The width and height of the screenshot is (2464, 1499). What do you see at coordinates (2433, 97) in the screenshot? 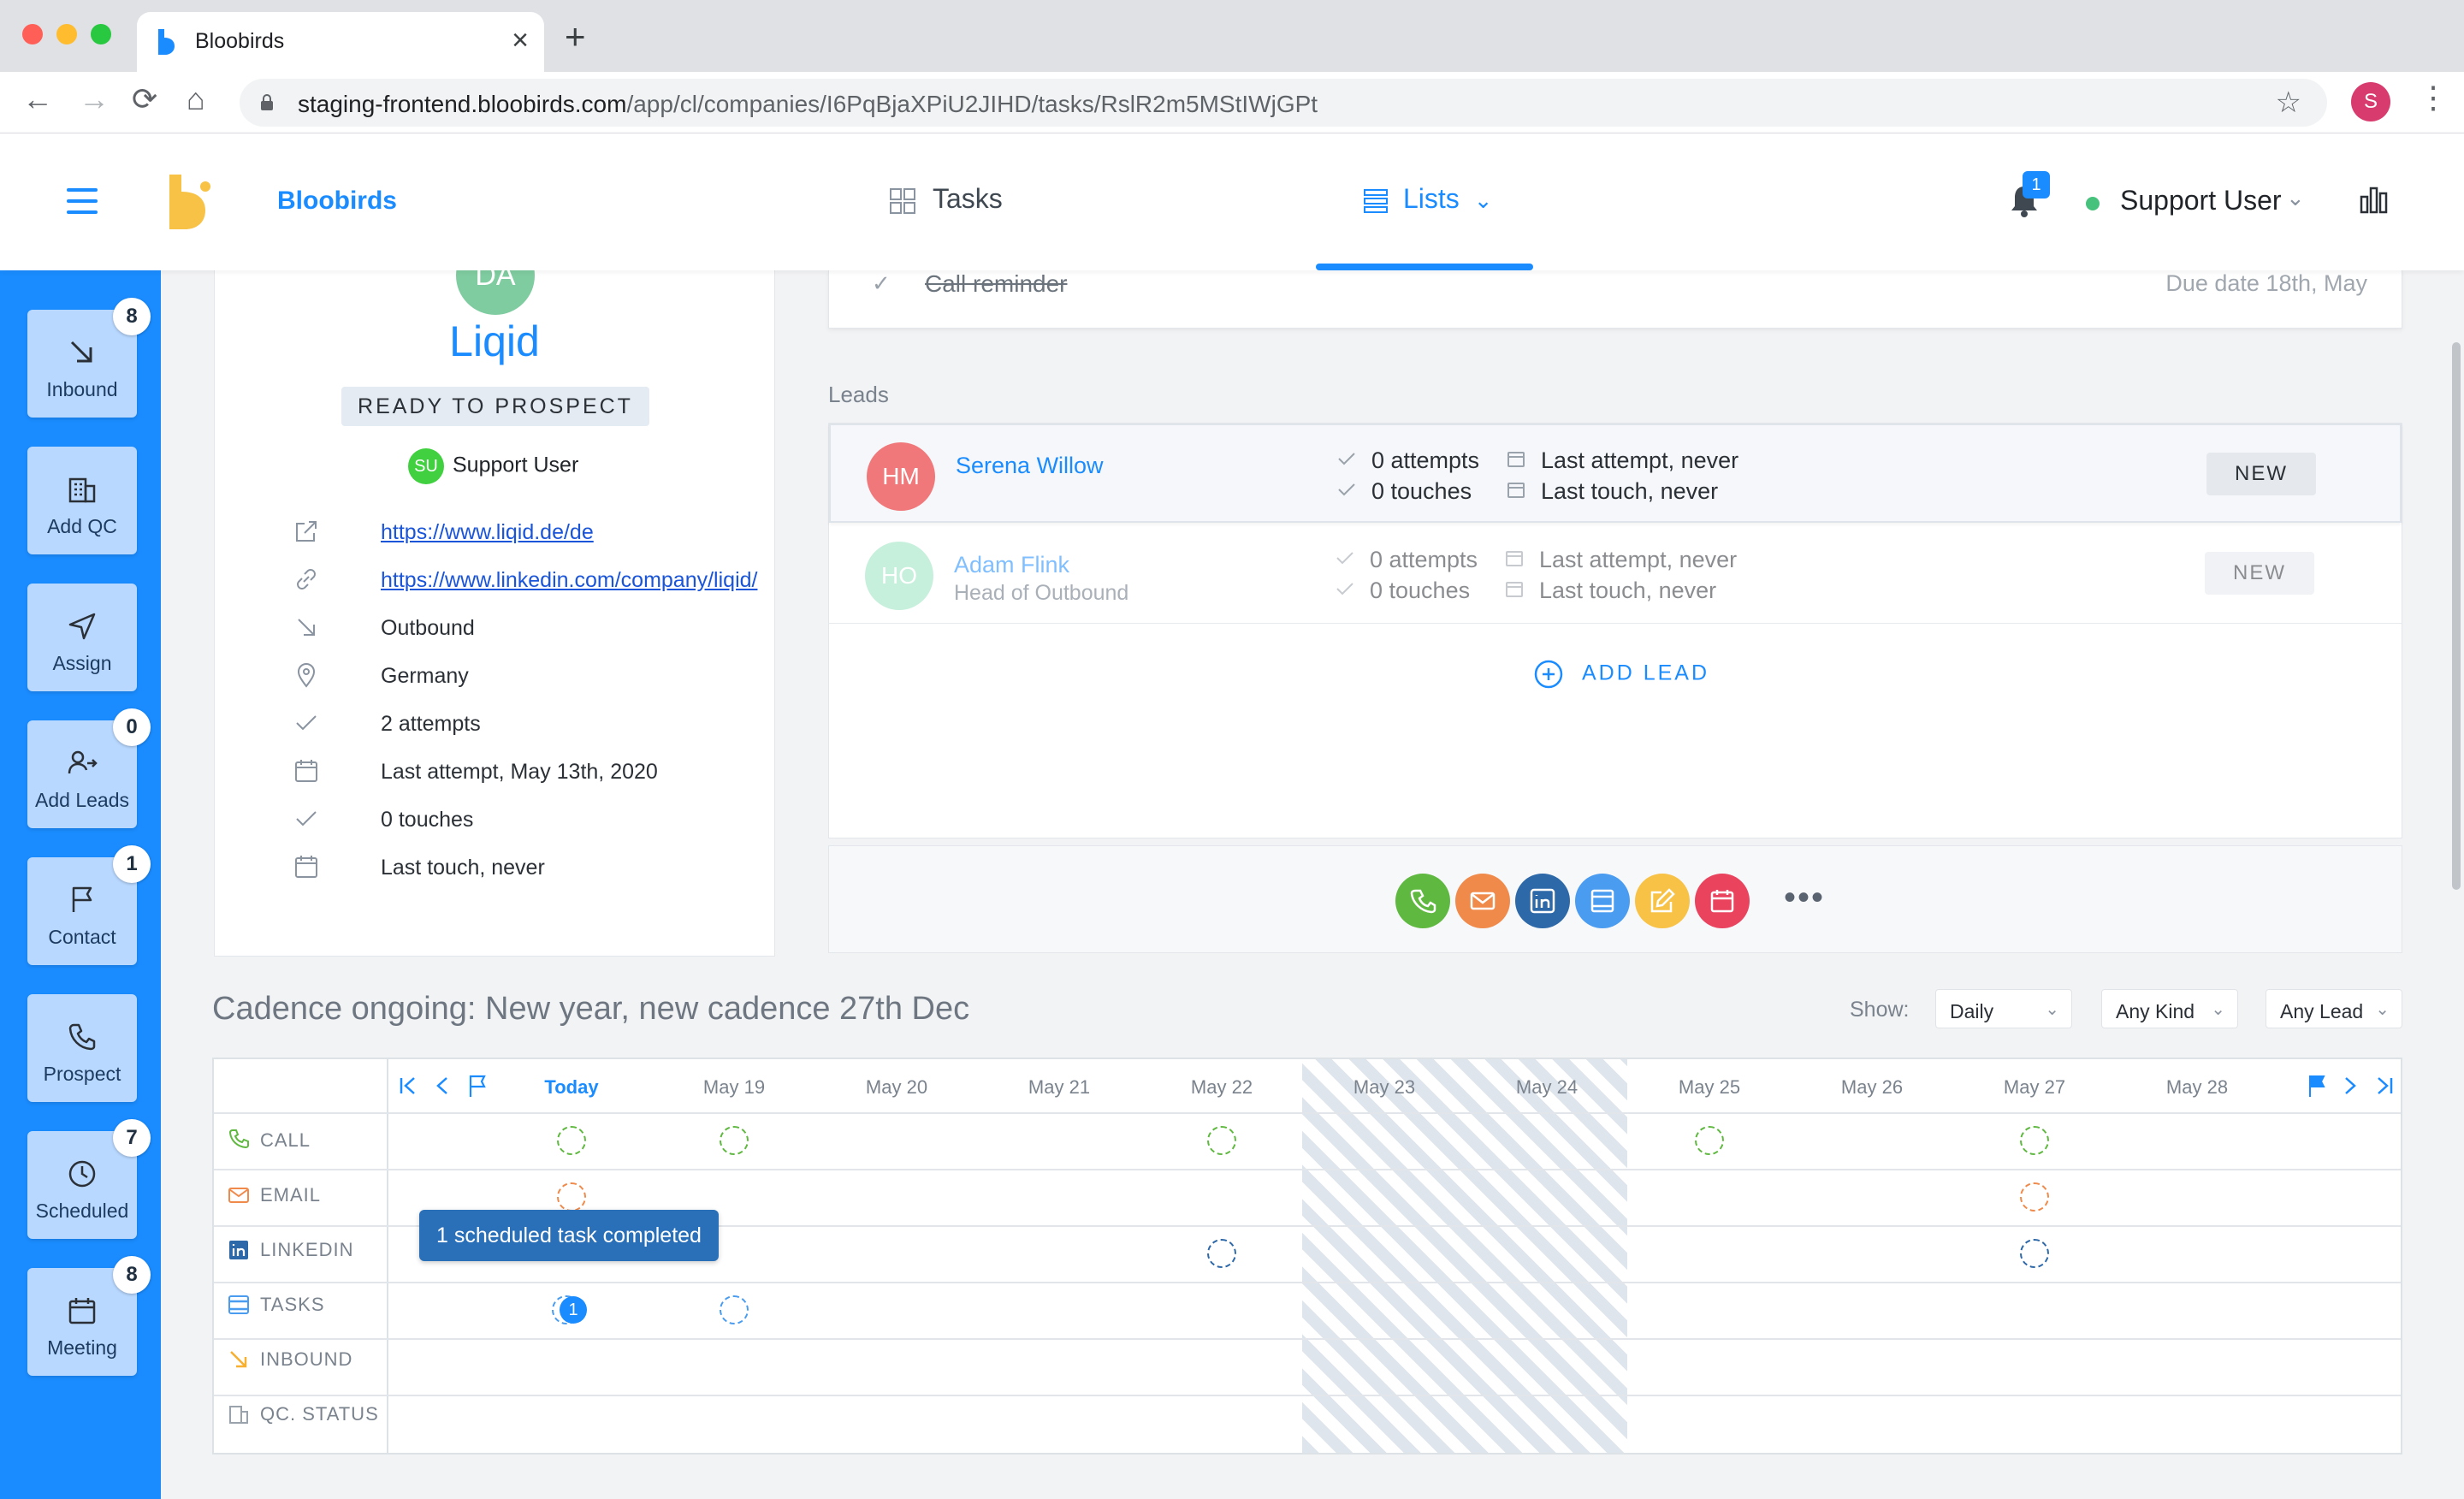
I see `browser-menu-icon: ⋮` at bounding box center [2433, 97].